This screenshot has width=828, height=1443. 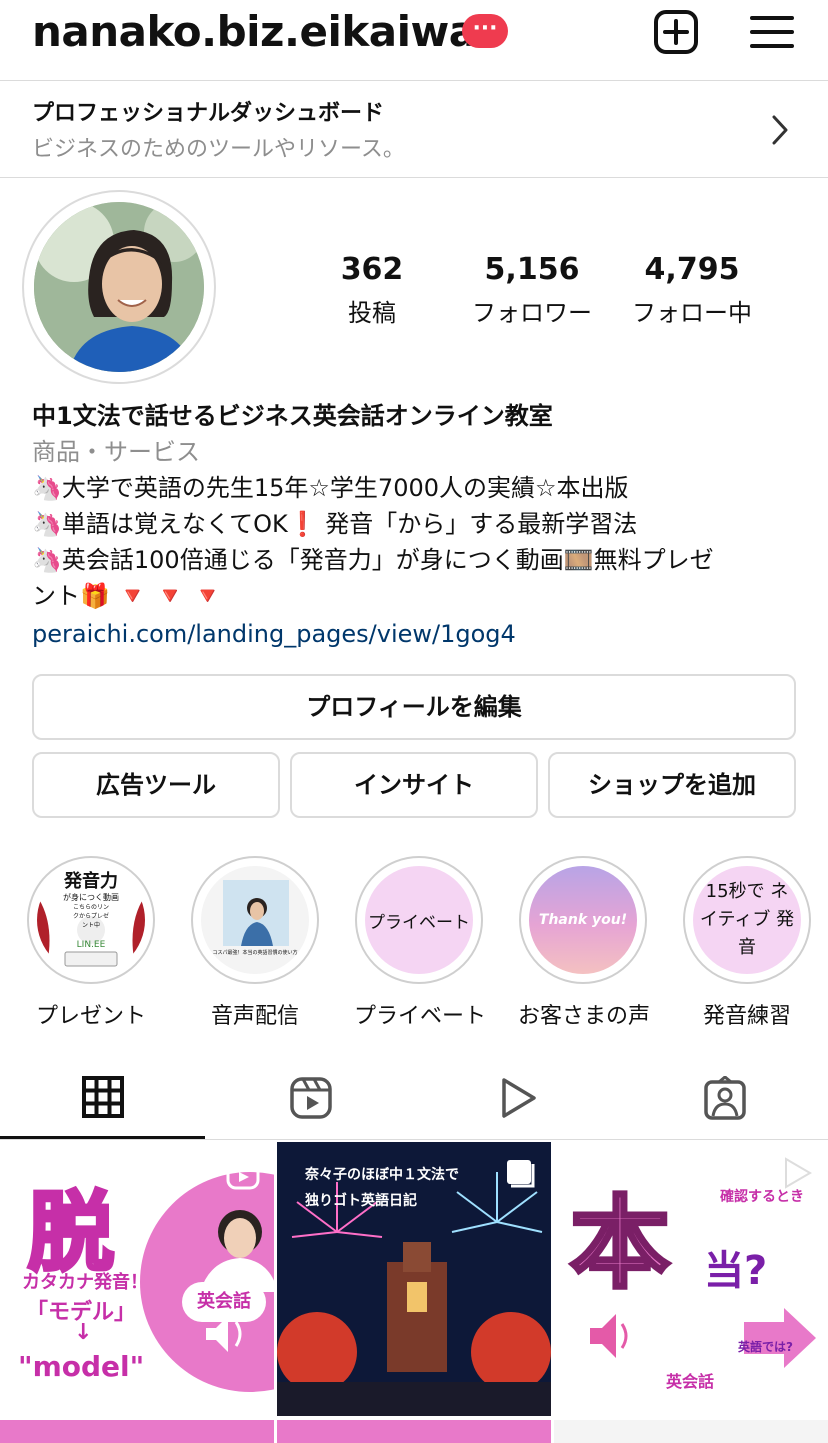 I want to click on highlight-label: お客さまの声, so click(x=584, y=1016).